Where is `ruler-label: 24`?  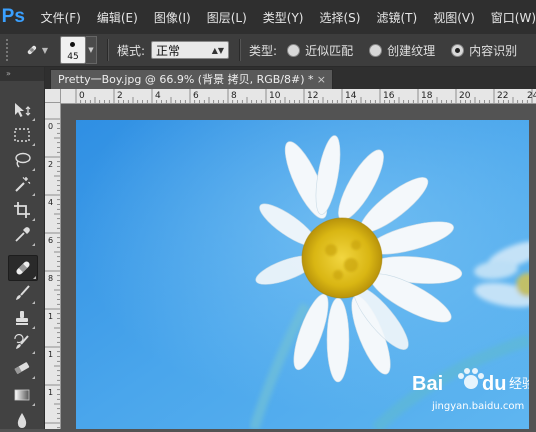
ruler-label: 24 is located at coordinates (531, 96).